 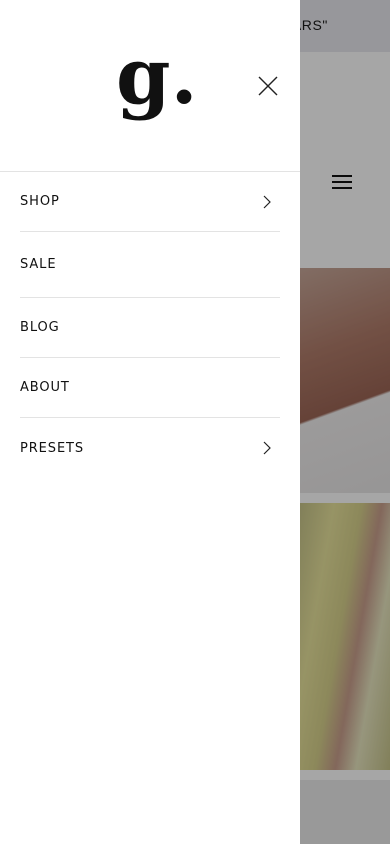 I want to click on nav-item-sale: SALE, so click(x=150, y=265).